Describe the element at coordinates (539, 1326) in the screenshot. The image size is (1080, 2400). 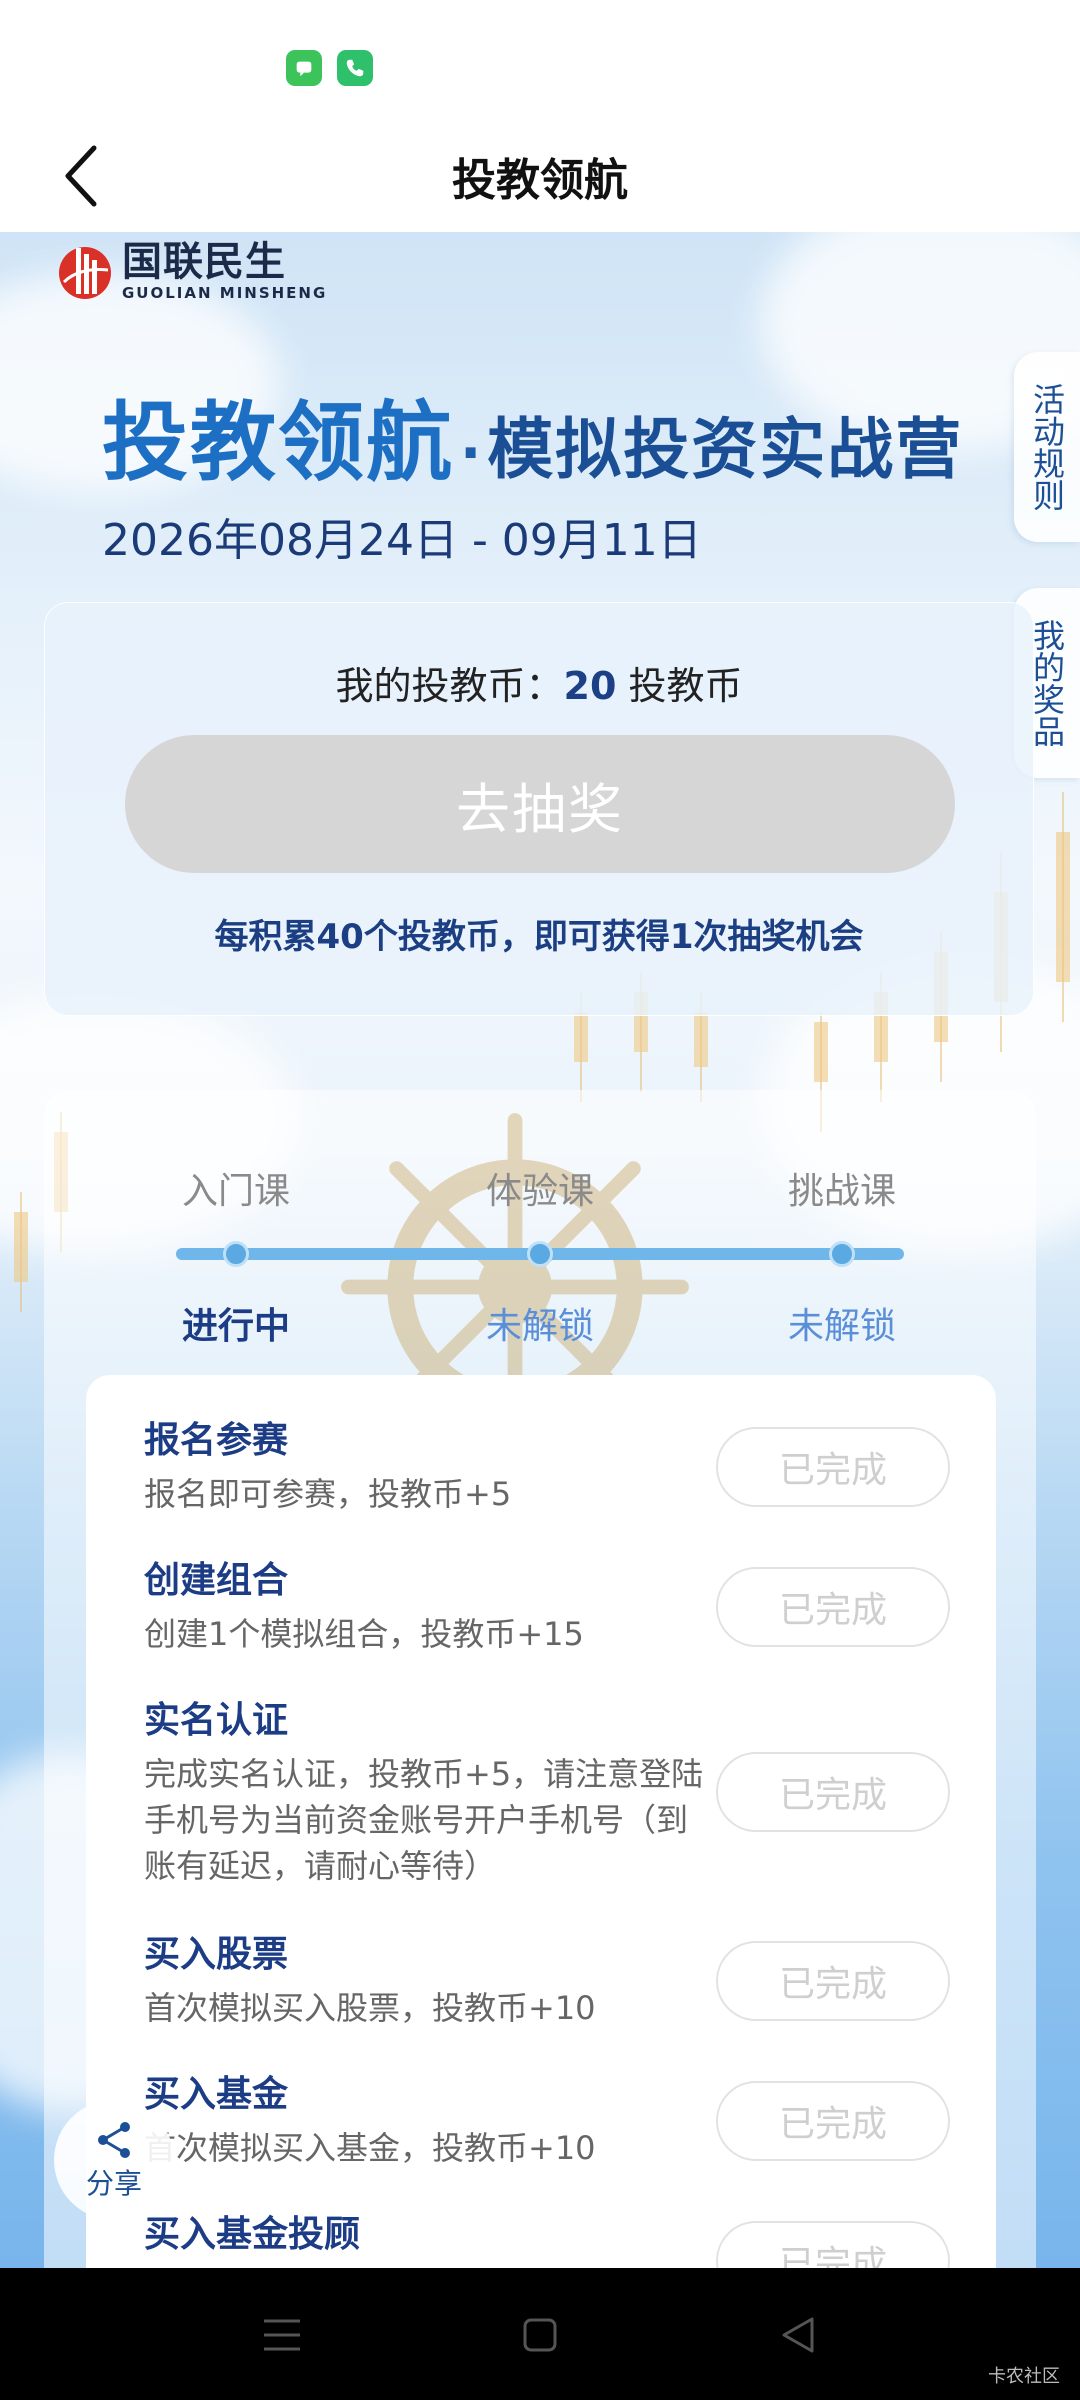
I see `course-status-experience: 未解锁` at that location.